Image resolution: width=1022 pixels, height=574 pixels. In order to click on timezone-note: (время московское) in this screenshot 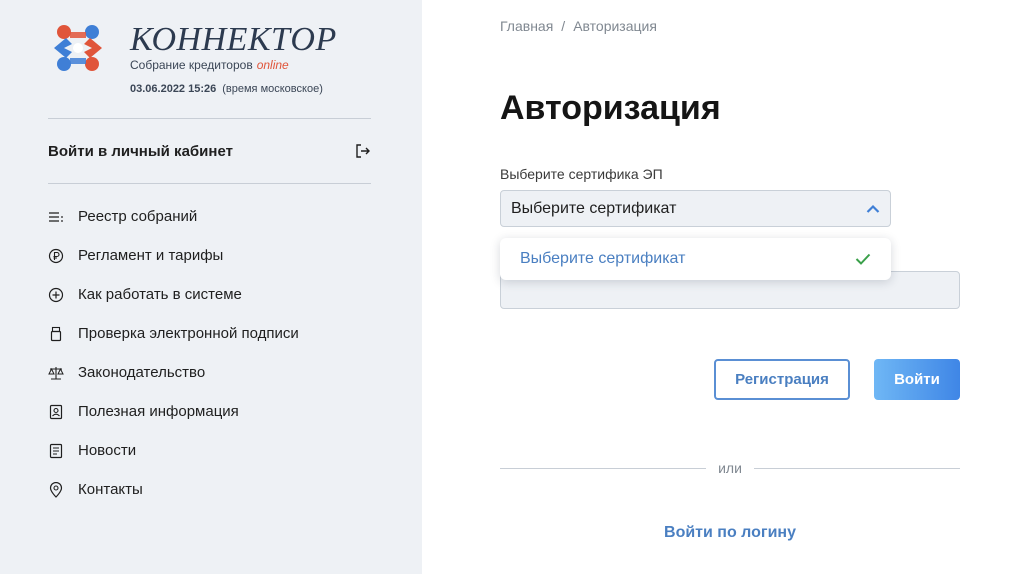, I will do `click(272, 89)`.